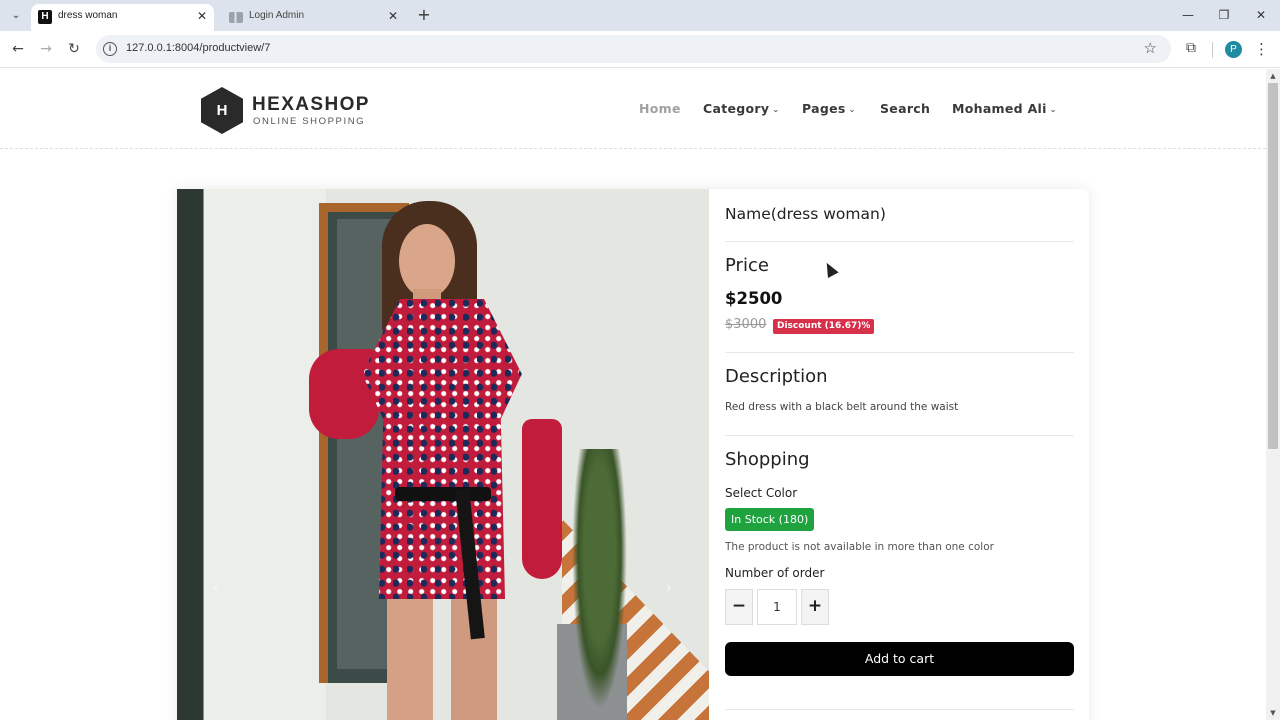 The height and width of the screenshot is (720, 1280). Describe the element at coordinates (668, 587) in the screenshot. I see `carousel-next-icon: ›` at that location.